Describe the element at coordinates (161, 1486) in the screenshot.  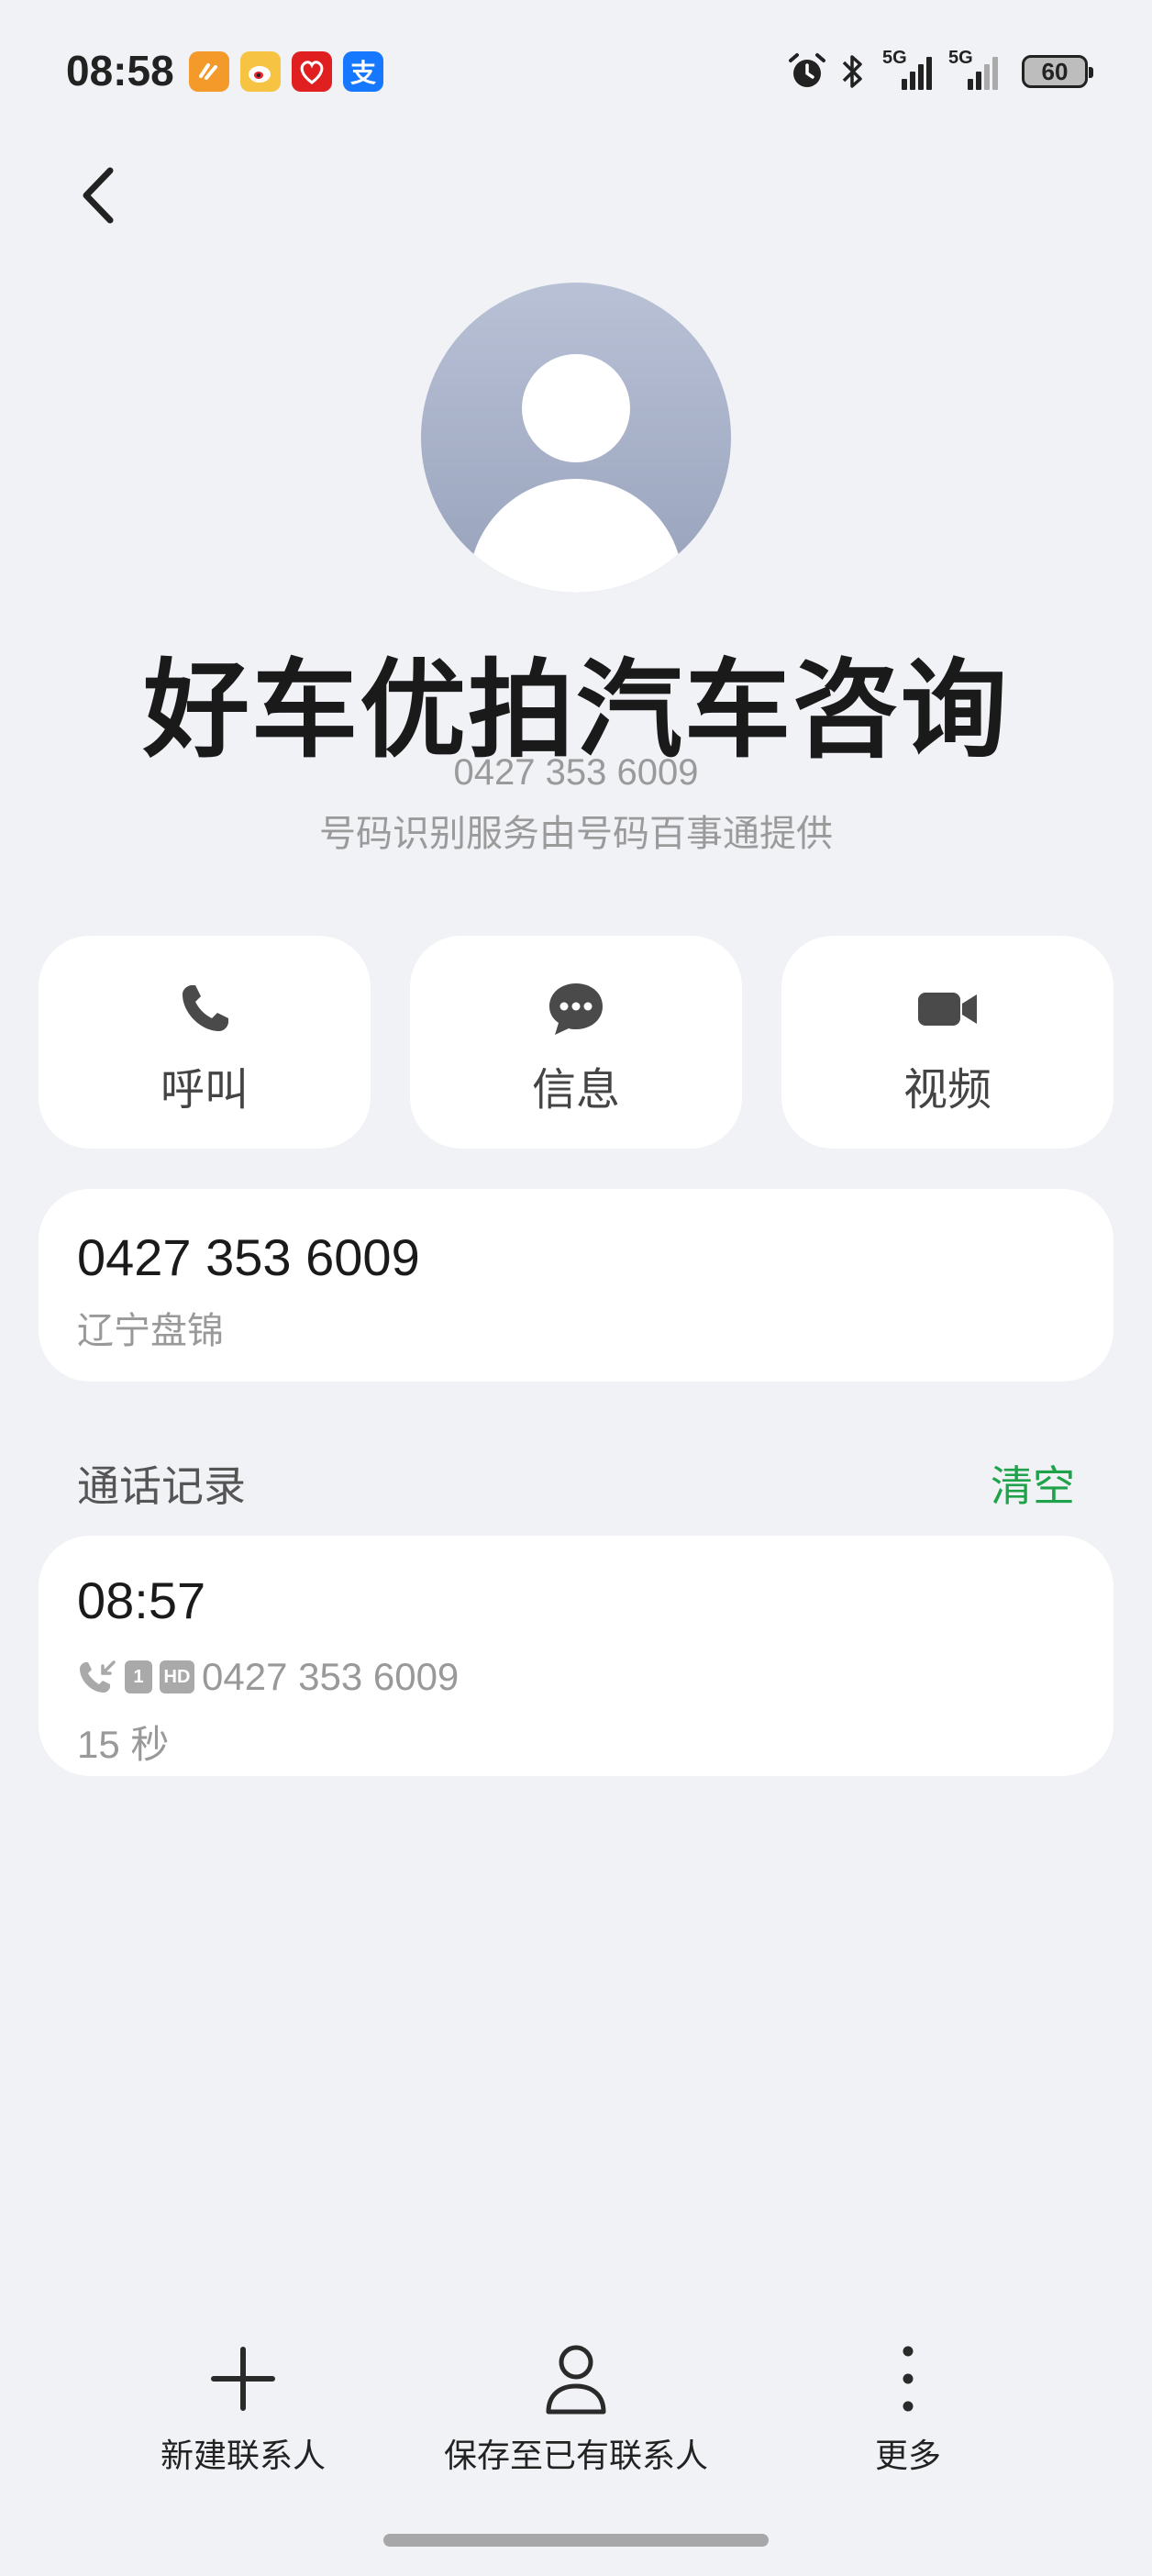
I see `call-log-title: 通话记录` at that location.